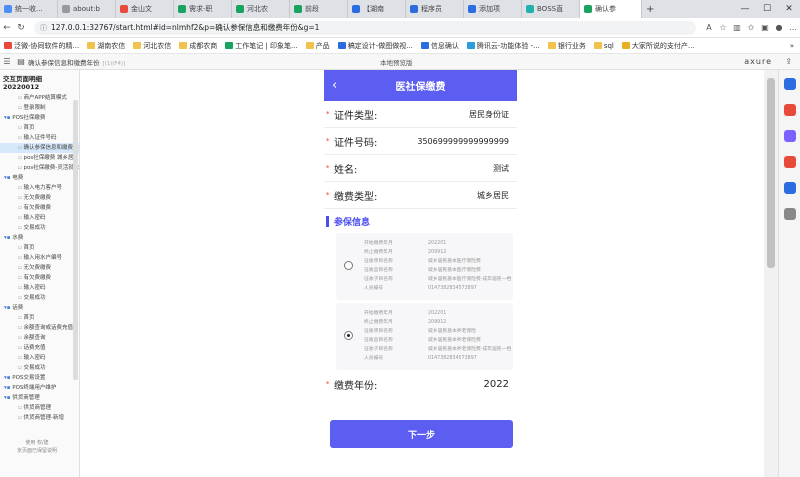 Image resolution: width=800 pixels, height=477 pixels. Describe the element at coordinates (39, 338) in the screenshot. I see `tree-page: ▫ 余额查询` at that location.